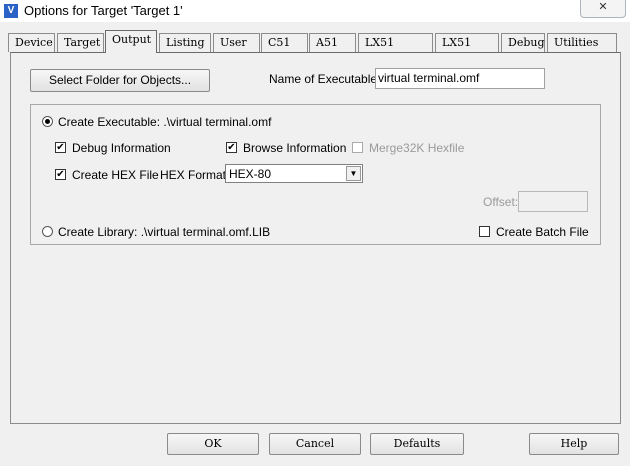 The image size is (630, 466). Describe the element at coordinates (315, 444) in the screenshot. I see `cancel-button: Cancel` at that location.